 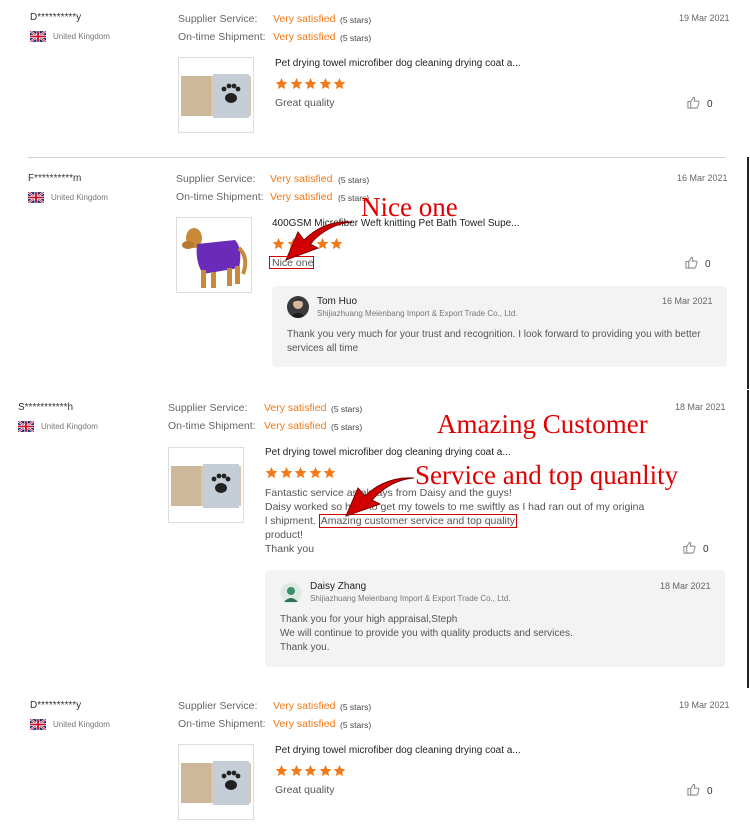 What do you see at coordinates (337, 301) in the screenshot?
I see `replier-name: Tom Huo` at bounding box center [337, 301].